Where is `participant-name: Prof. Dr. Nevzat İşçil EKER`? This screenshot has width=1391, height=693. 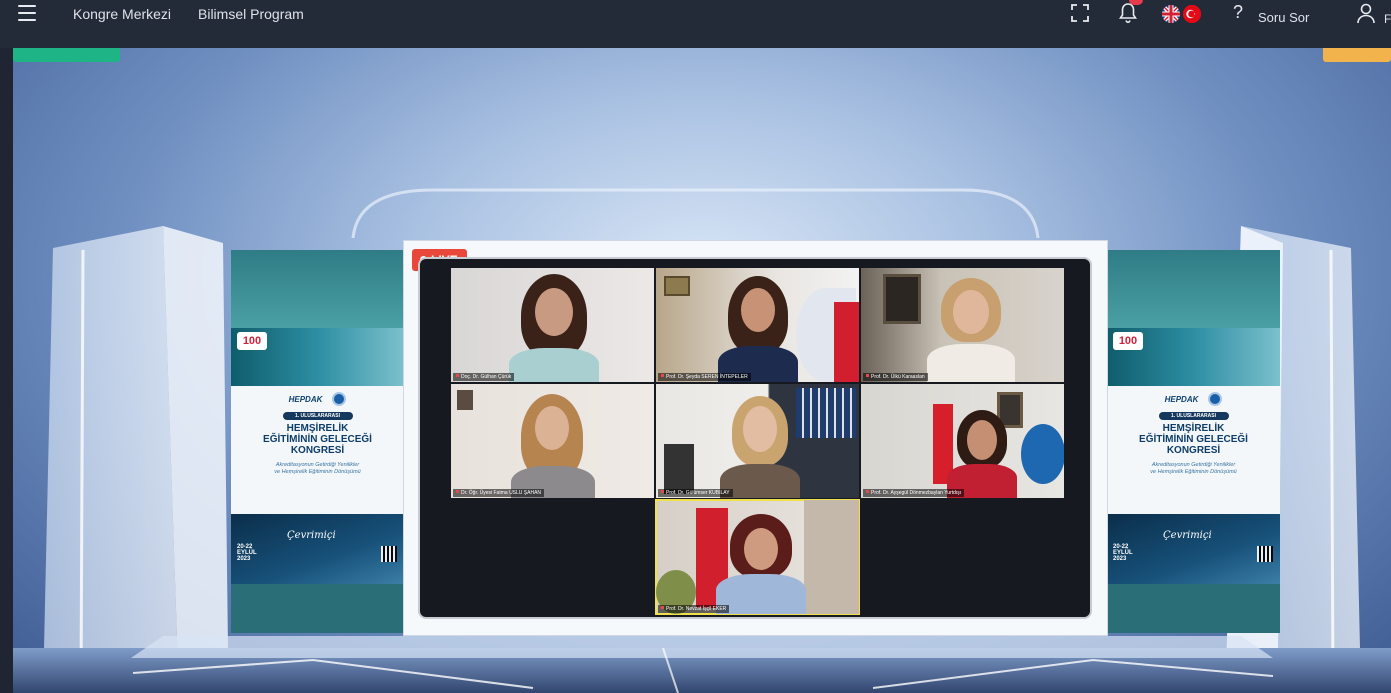 participant-name: Prof. Dr. Nevzat İşçil EKER is located at coordinates (694, 609).